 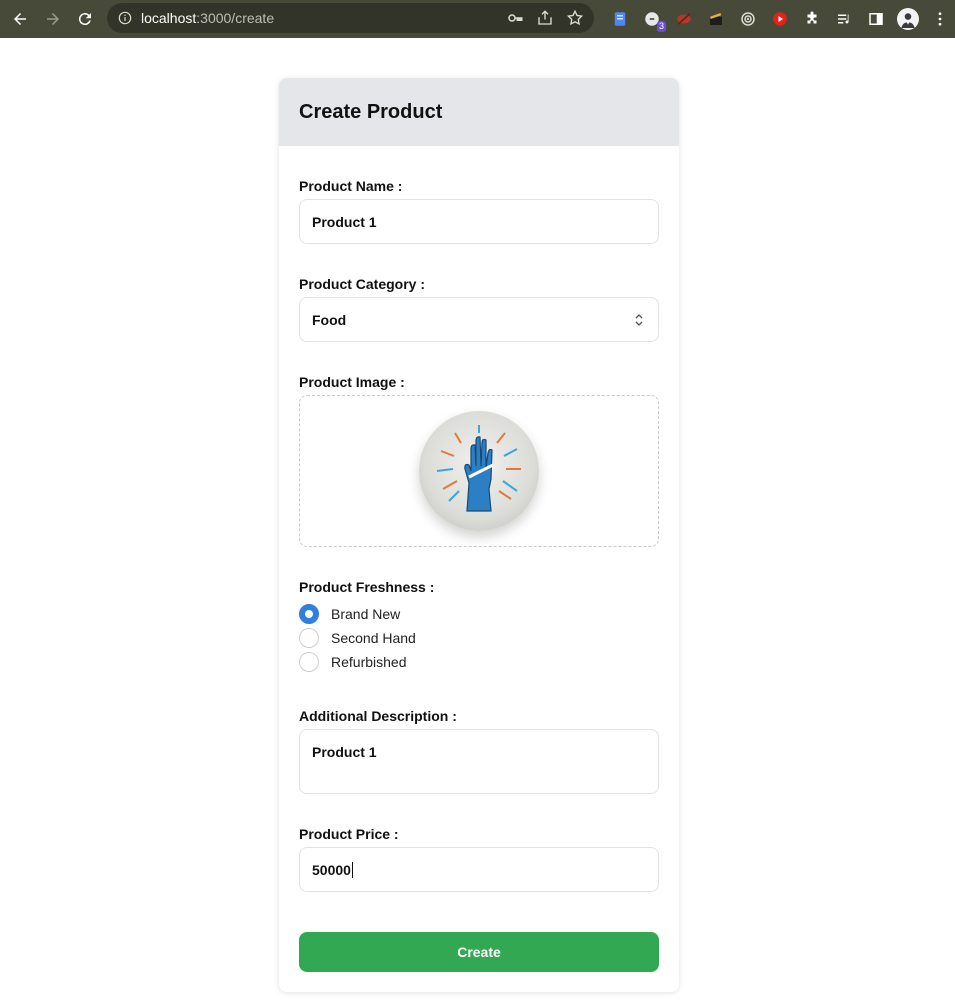 I want to click on person-icon, so click(x=908, y=20).